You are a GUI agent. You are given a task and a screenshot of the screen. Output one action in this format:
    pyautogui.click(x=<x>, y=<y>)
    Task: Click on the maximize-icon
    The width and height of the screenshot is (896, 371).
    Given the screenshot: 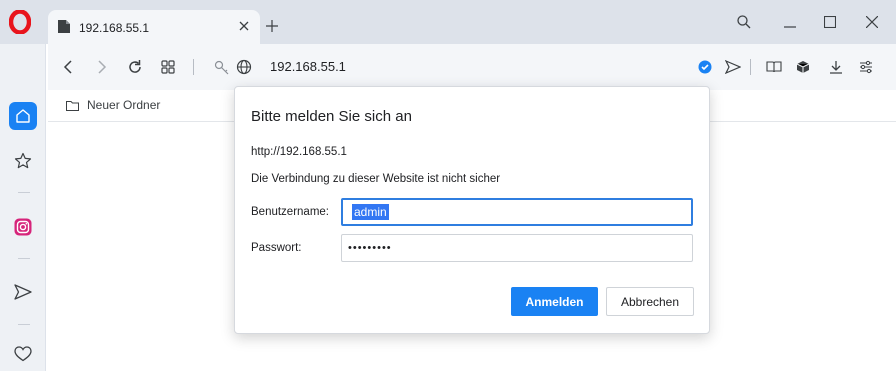 What is the action you would take?
    pyautogui.click(x=830, y=22)
    